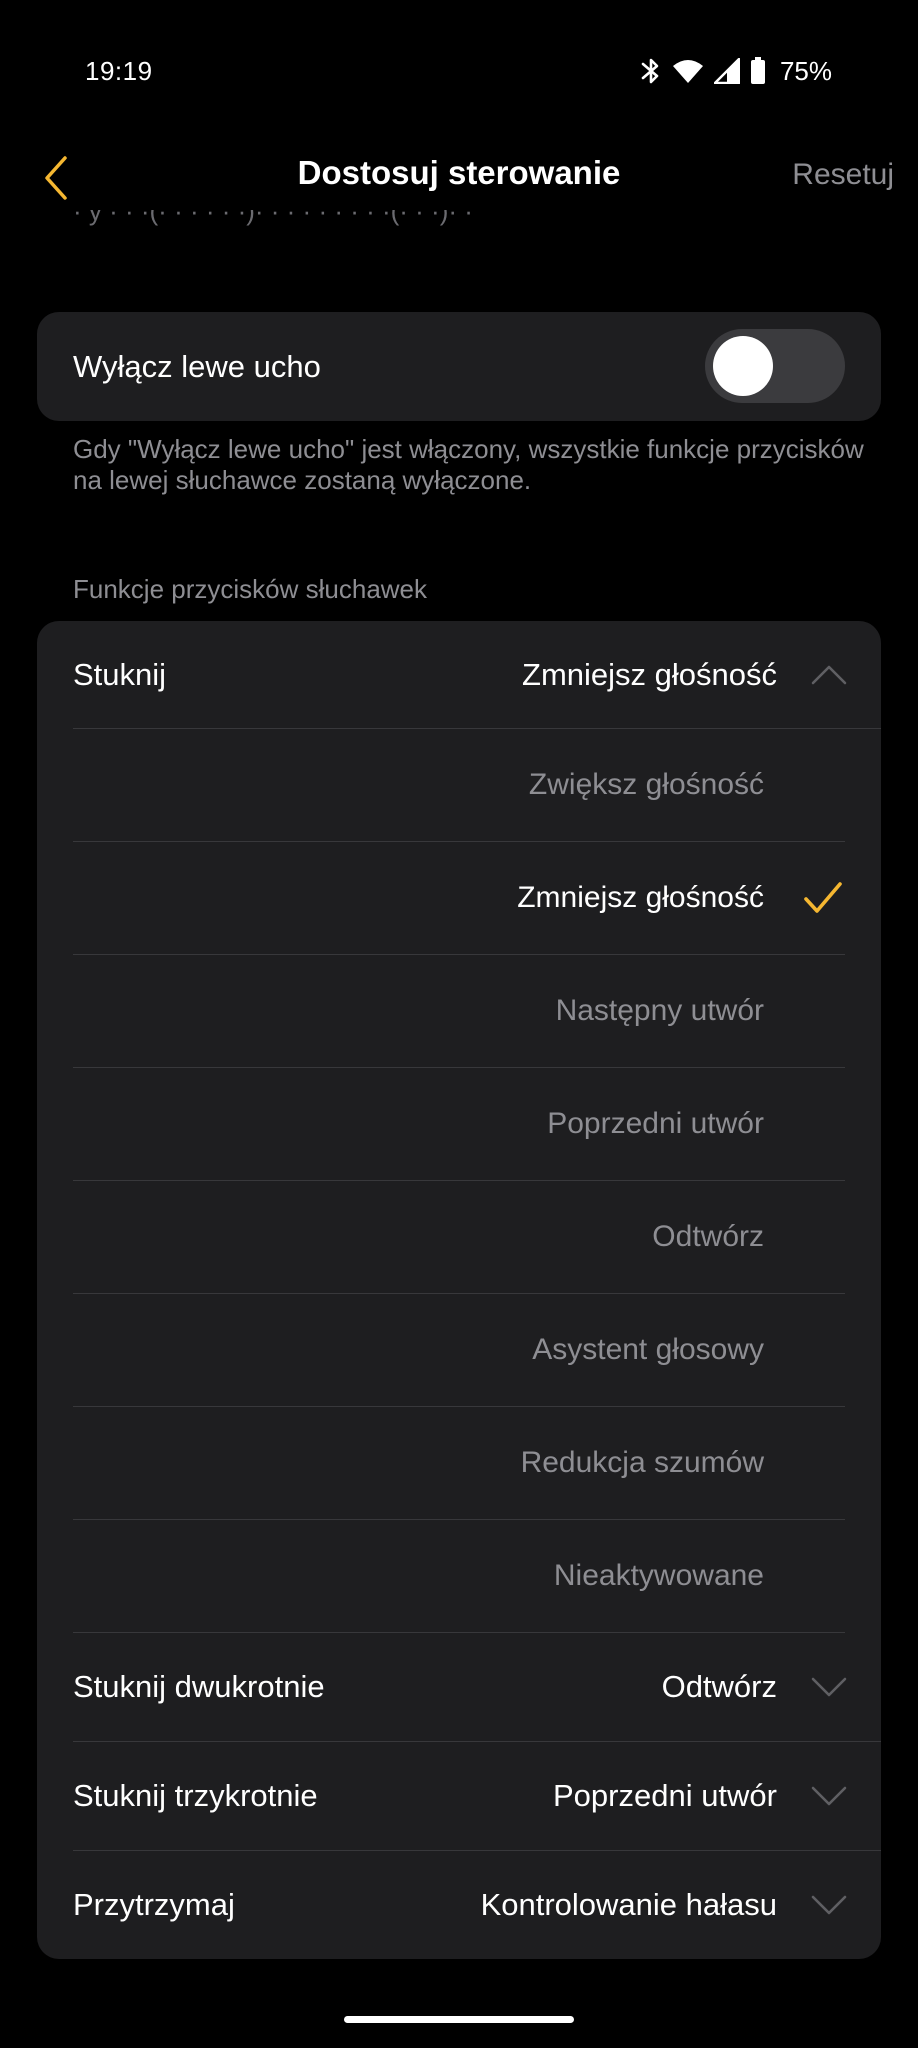 This screenshot has width=918, height=2048. What do you see at coordinates (459, 366) in the screenshot?
I see `disable-left-ear-card: Wyłącz lewe ucho` at bounding box center [459, 366].